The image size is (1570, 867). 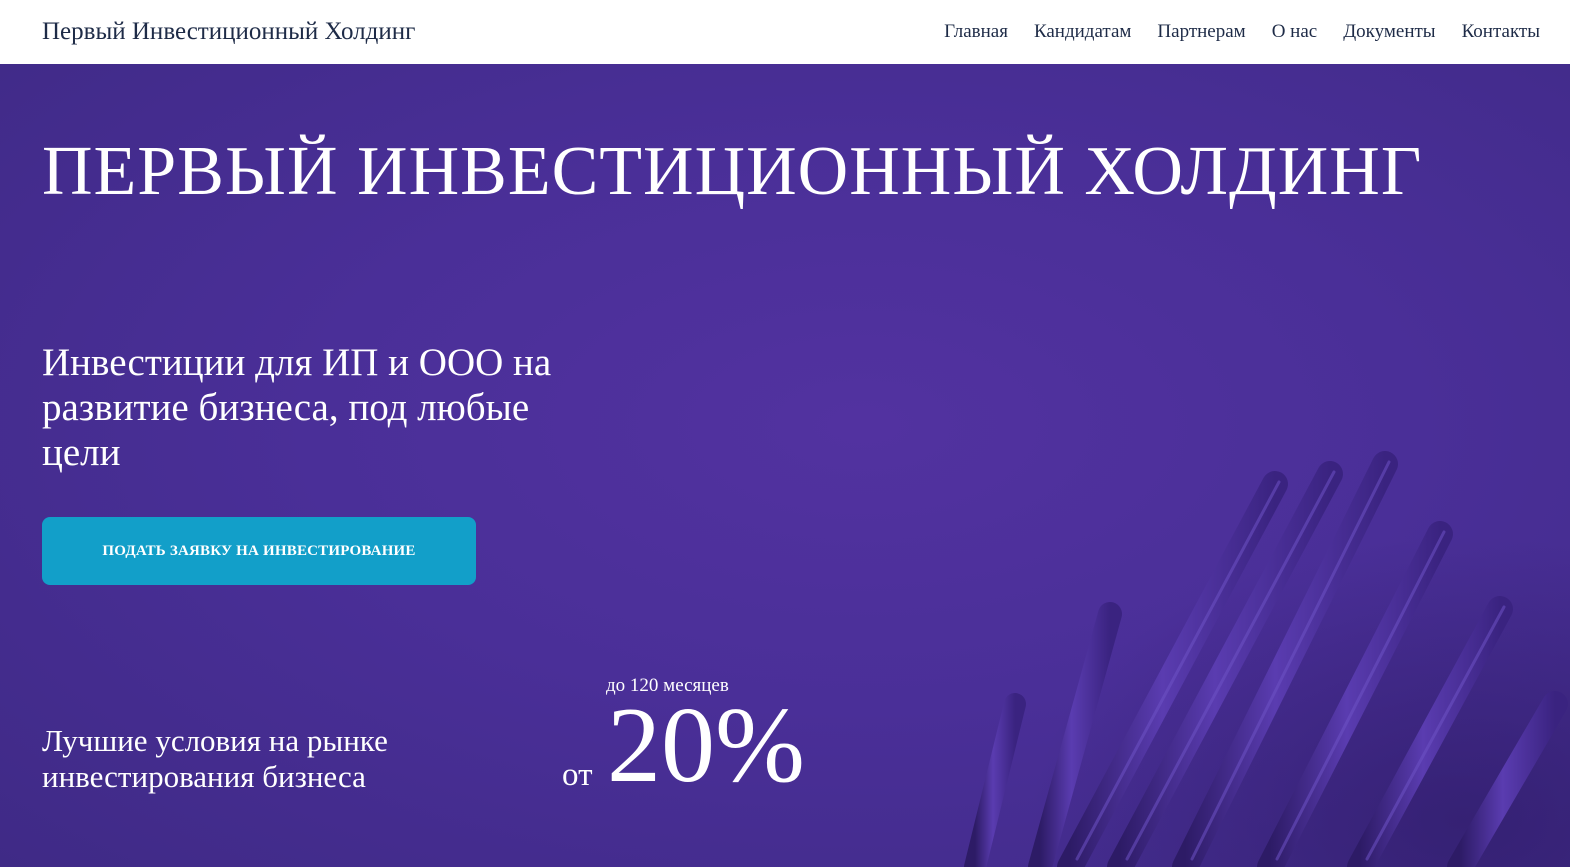 What do you see at coordinates (1295, 32) in the screenshot?
I see `nav-link-about: О нас` at bounding box center [1295, 32].